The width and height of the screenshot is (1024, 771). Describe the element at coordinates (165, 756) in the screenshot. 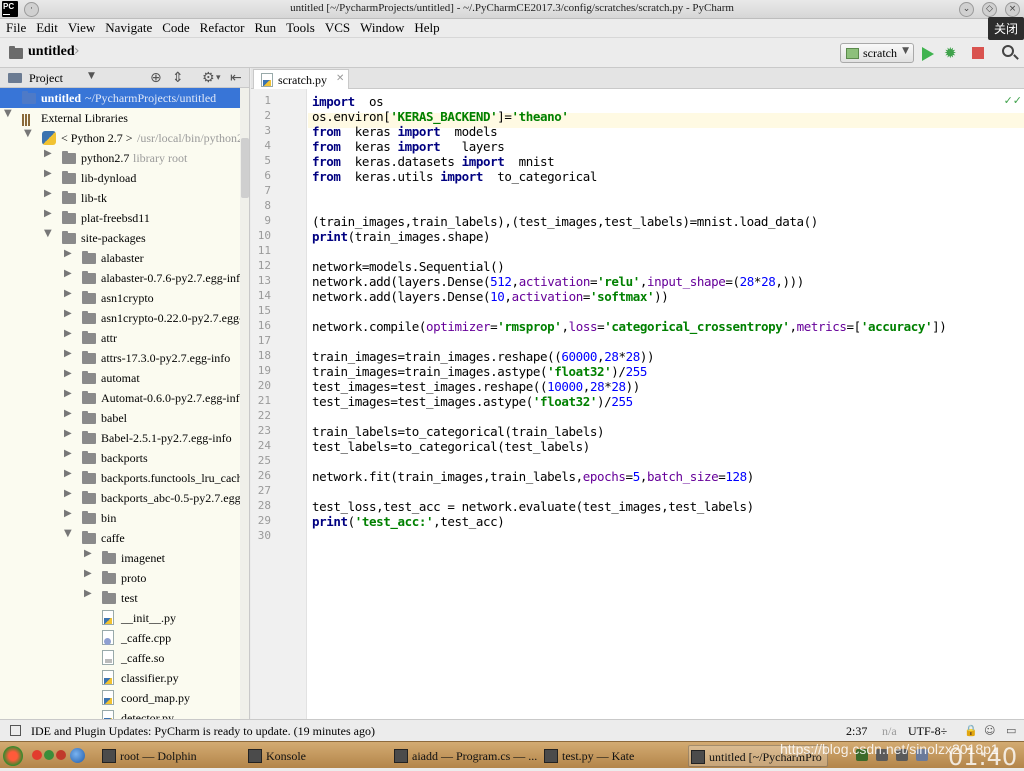

I see `taskbar-task: root — Dolphin` at that location.